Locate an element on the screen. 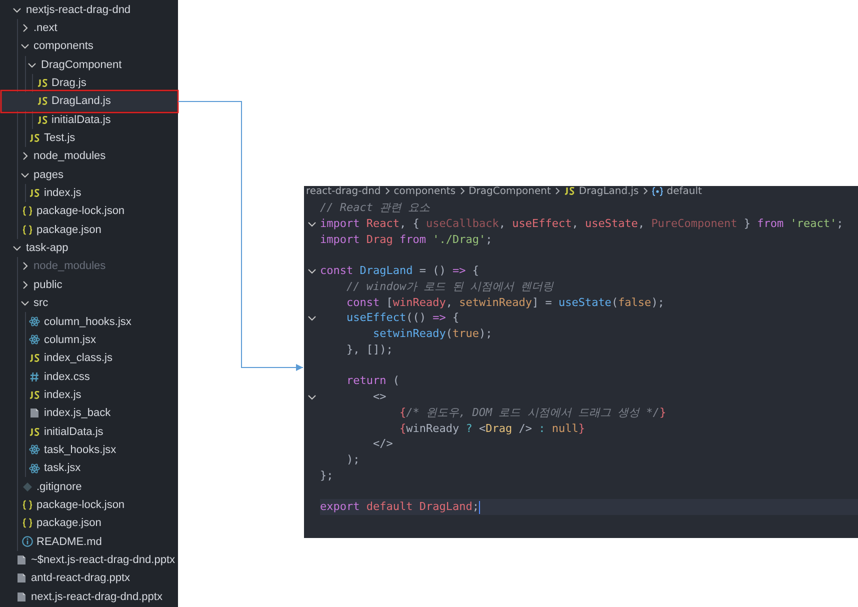 The height and width of the screenshot is (607, 858). code-line: }, []); is located at coordinates (369, 350).